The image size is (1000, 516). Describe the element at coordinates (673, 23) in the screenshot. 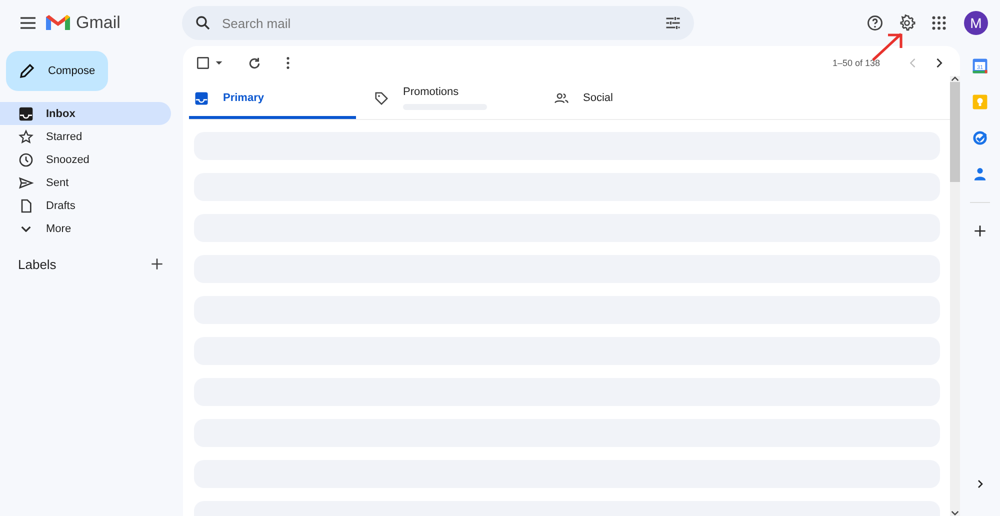

I see `filter-options-icon` at that location.